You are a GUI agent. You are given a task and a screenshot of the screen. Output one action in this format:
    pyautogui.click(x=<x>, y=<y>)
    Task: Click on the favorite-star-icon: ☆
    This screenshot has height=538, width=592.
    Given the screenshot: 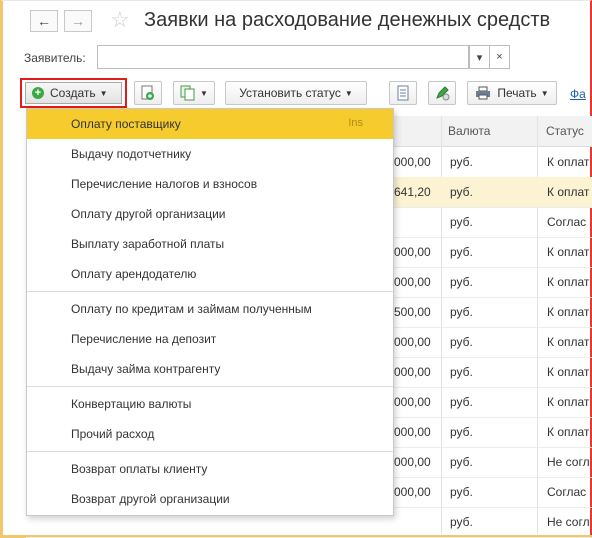 What is the action you would take?
    pyautogui.click(x=120, y=20)
    